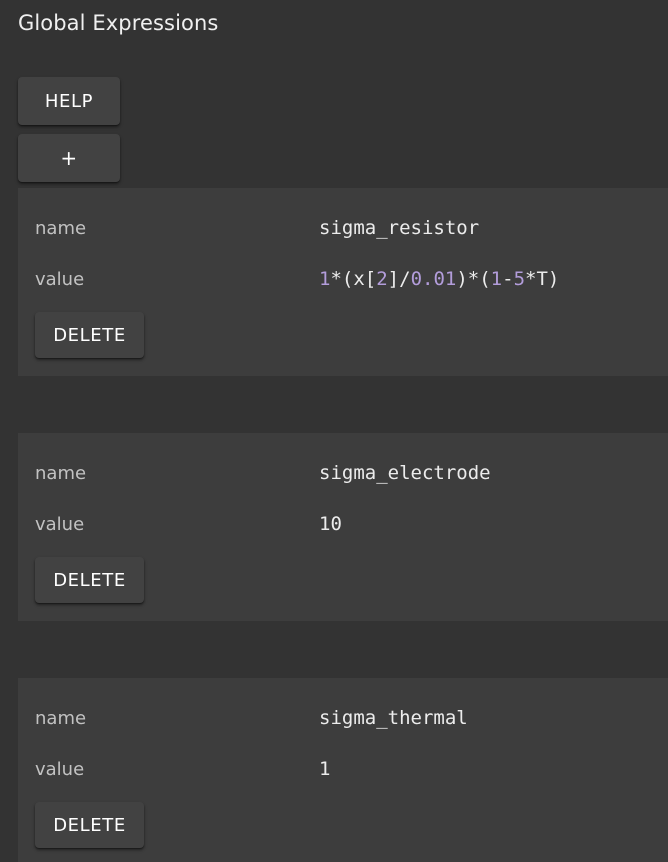 The height and width of the screenshot is (862, 668). Describe the element at coordinates (382, 279) in the screenshot. I see `value-token: 2` at that location.